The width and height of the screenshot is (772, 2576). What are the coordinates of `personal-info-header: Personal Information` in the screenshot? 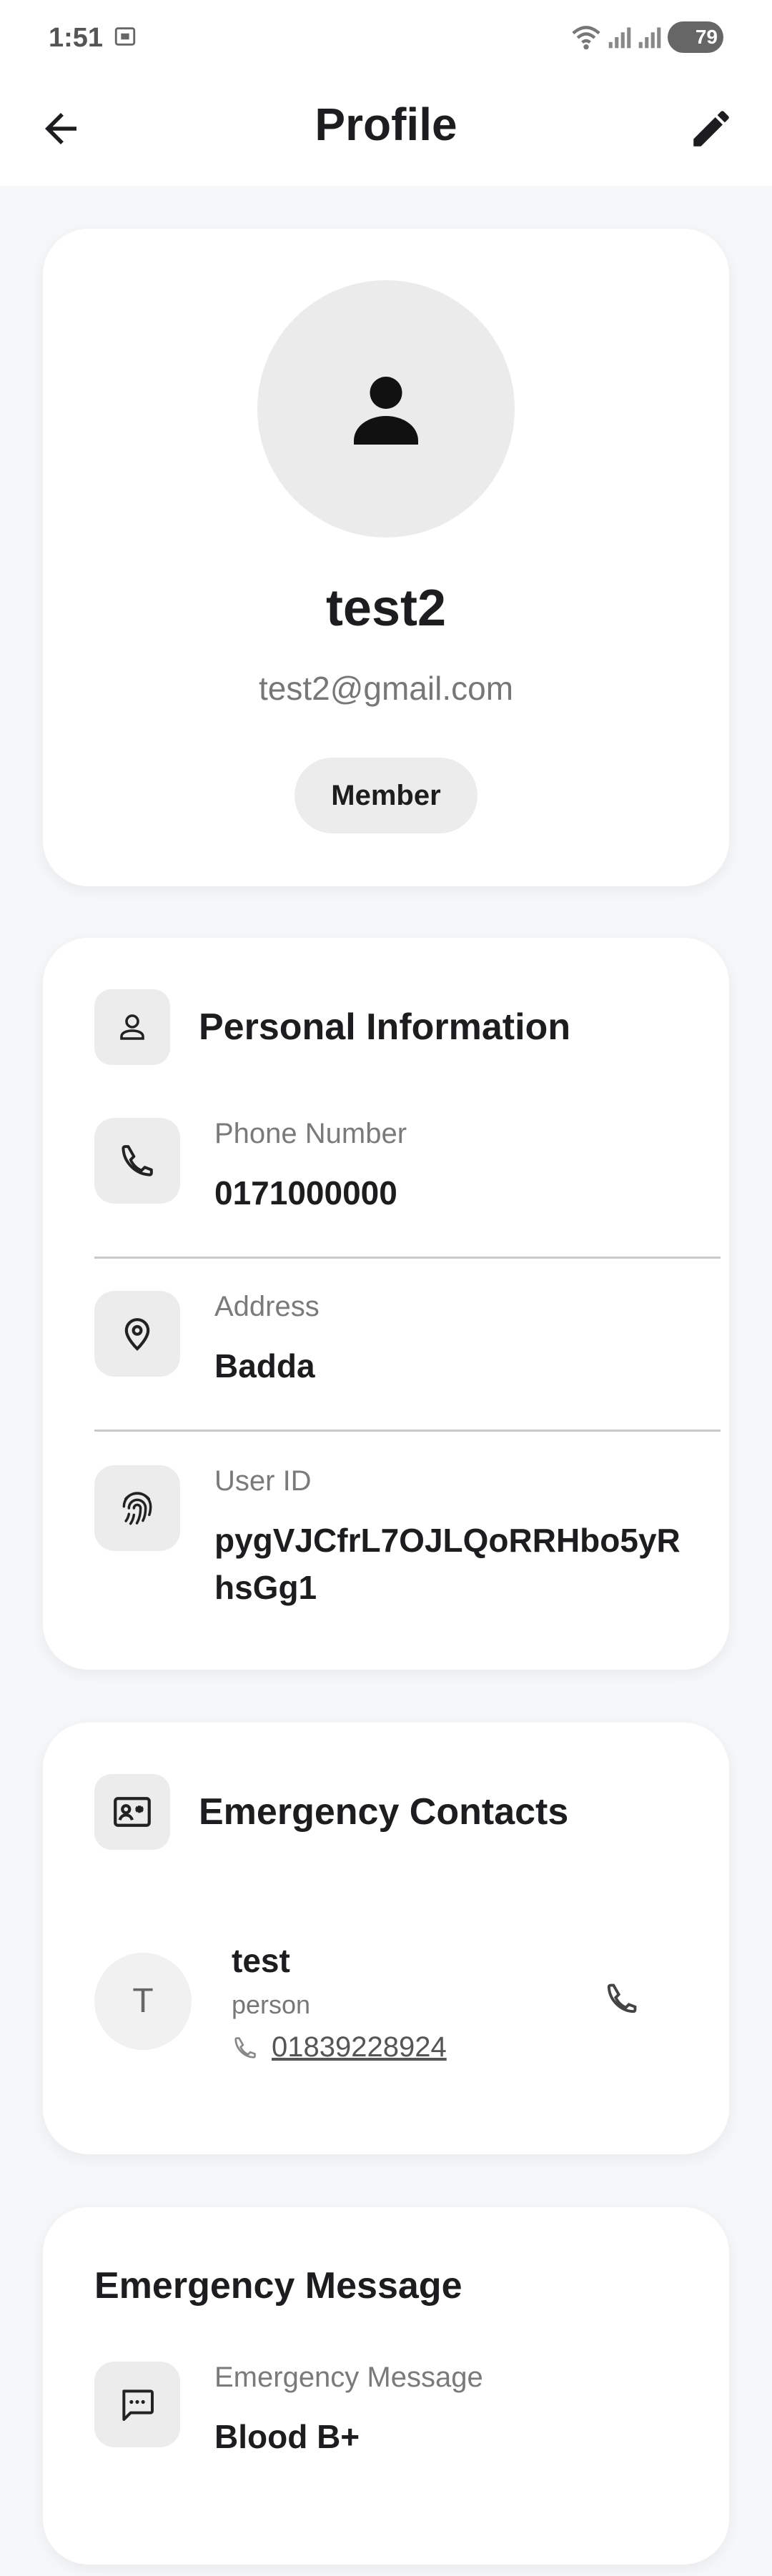 It's located at (332, 1027).